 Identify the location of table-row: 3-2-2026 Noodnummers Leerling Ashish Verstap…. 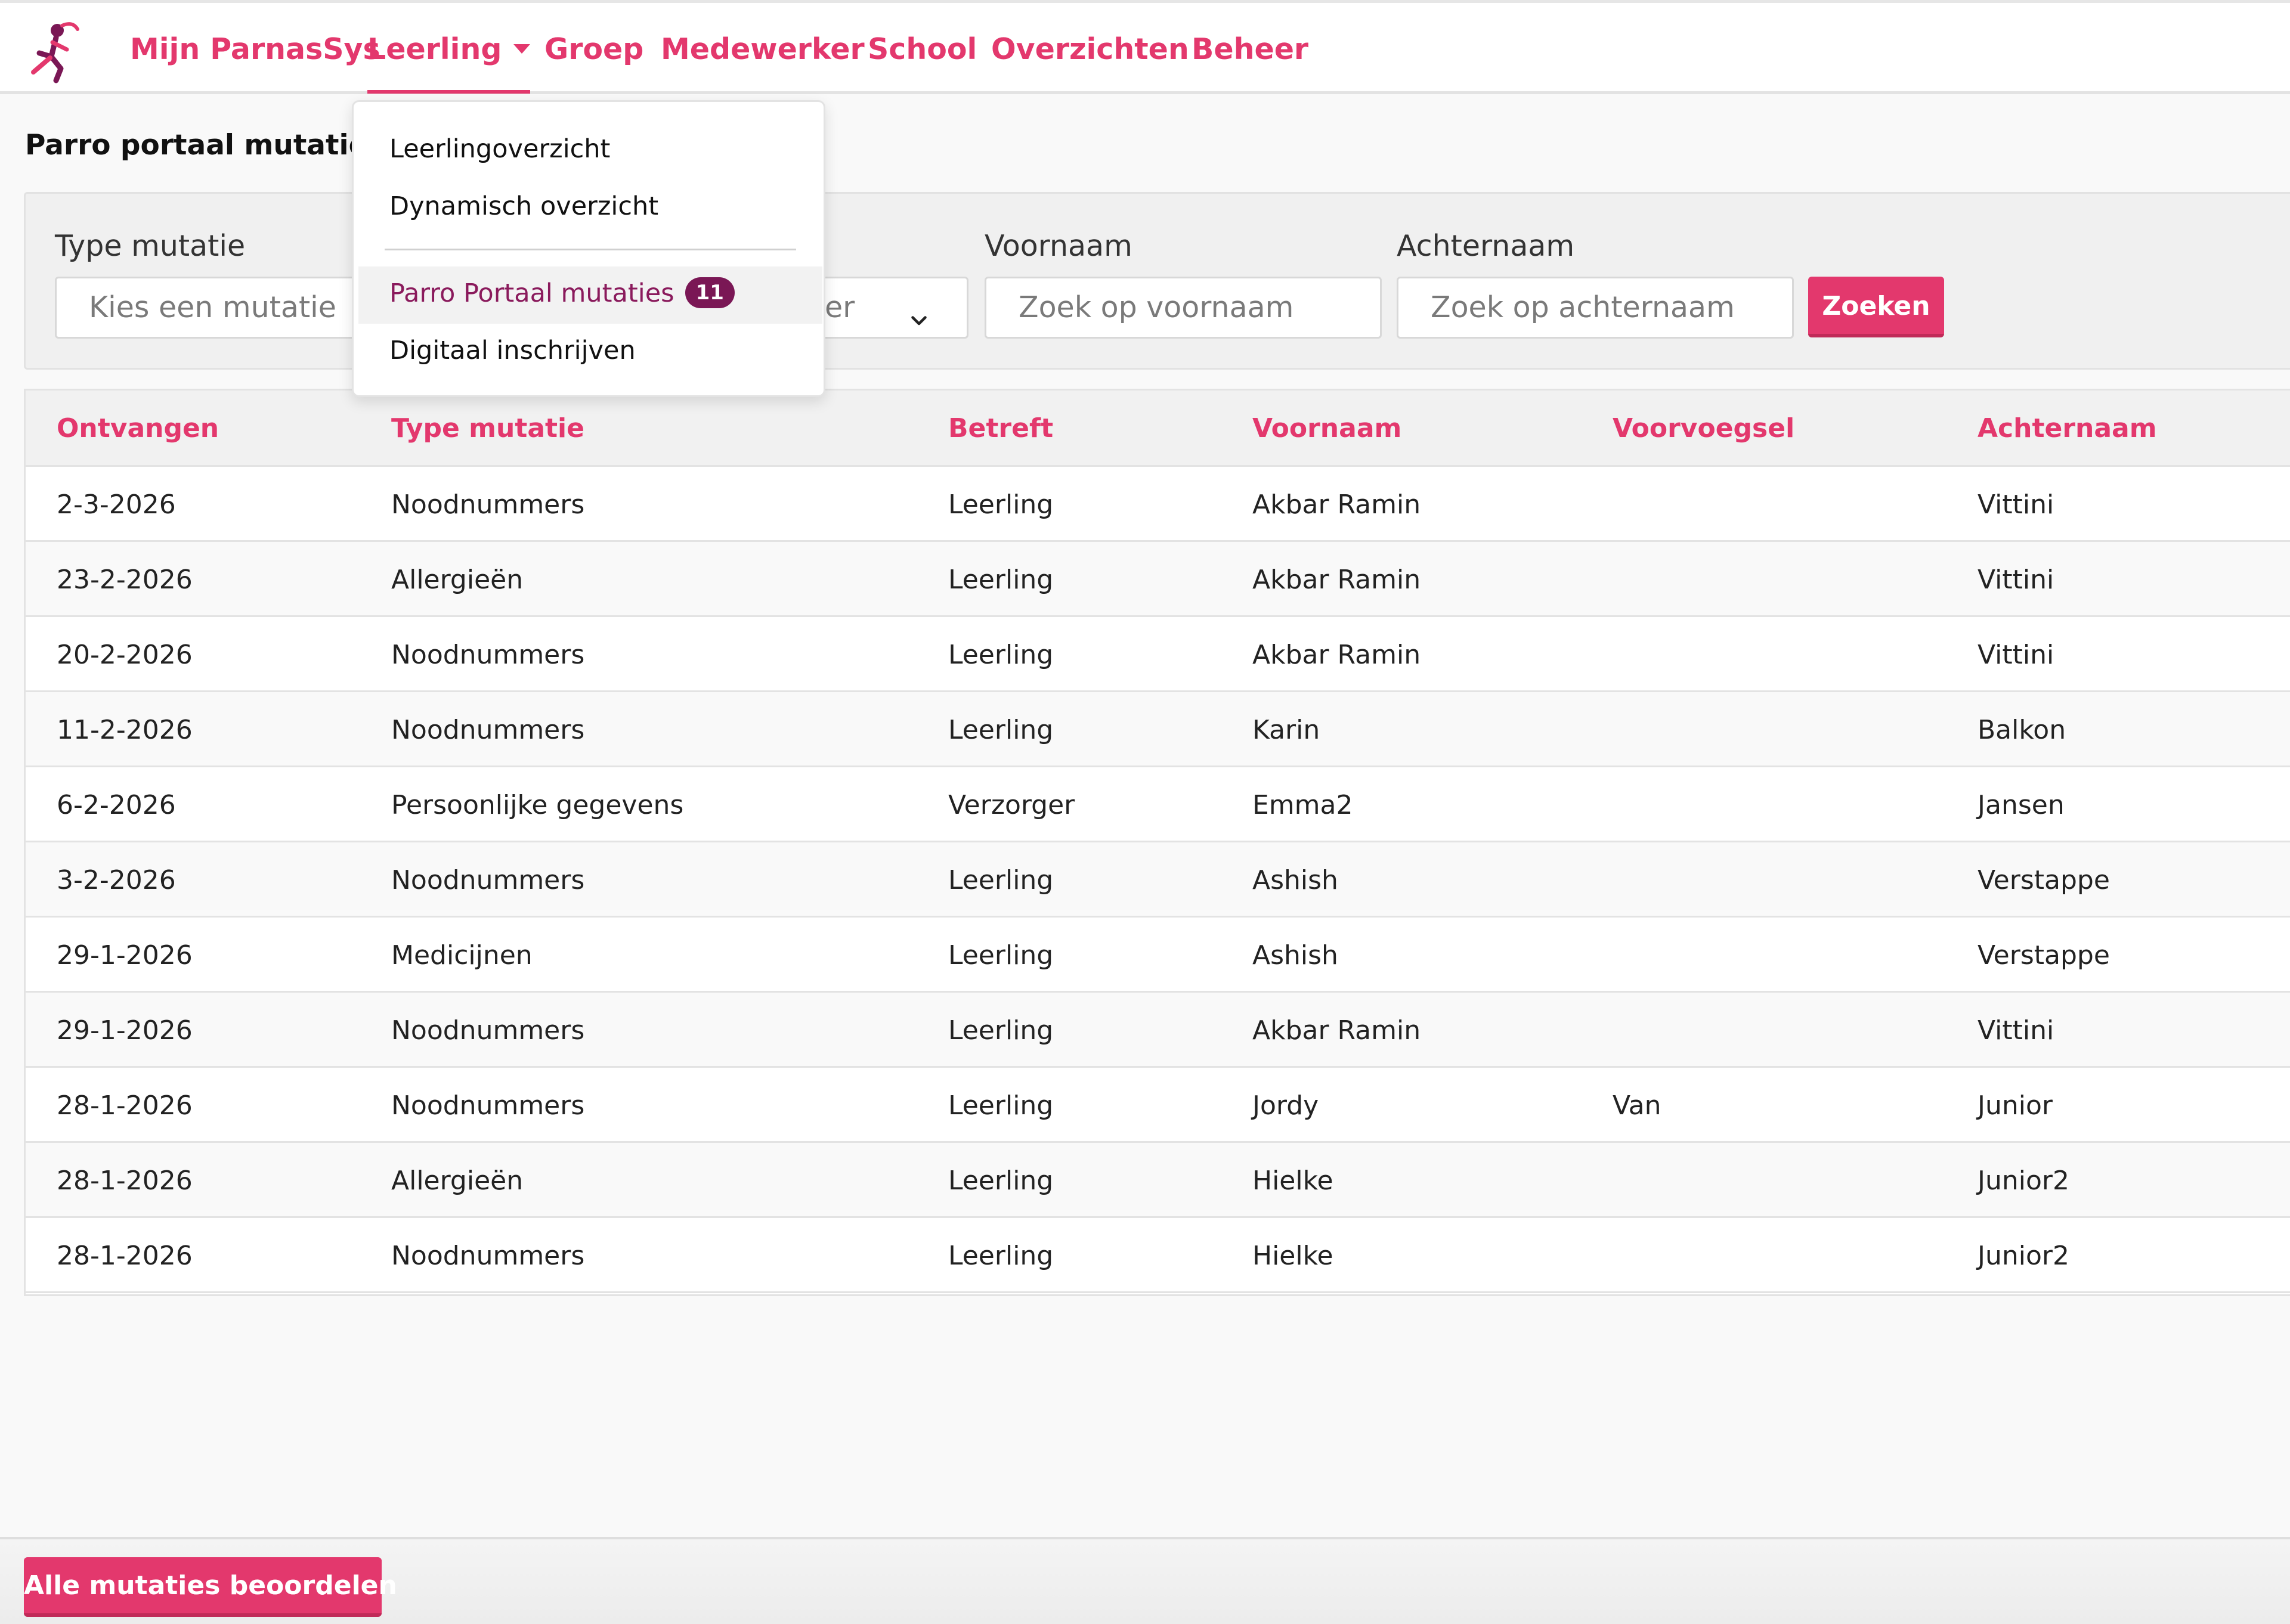
(1158, 880).